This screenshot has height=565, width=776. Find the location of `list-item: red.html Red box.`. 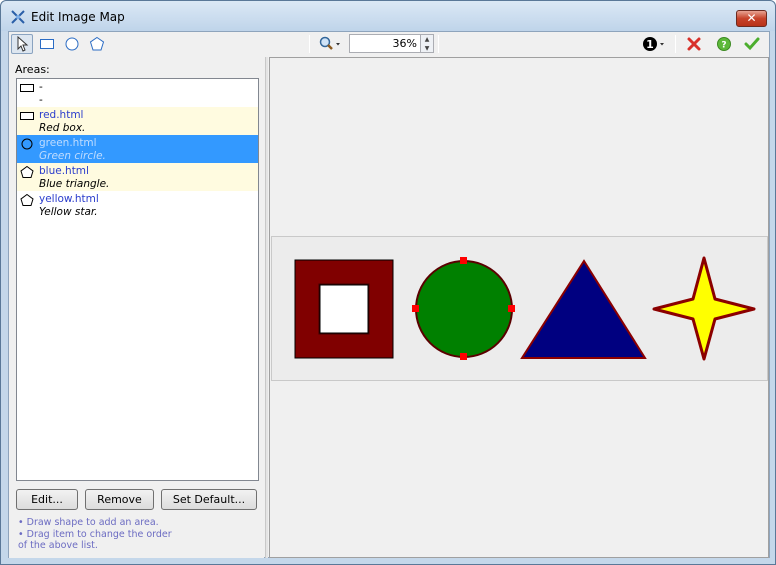

list-item: red.html Red box. is located at coordinates (137, 121).